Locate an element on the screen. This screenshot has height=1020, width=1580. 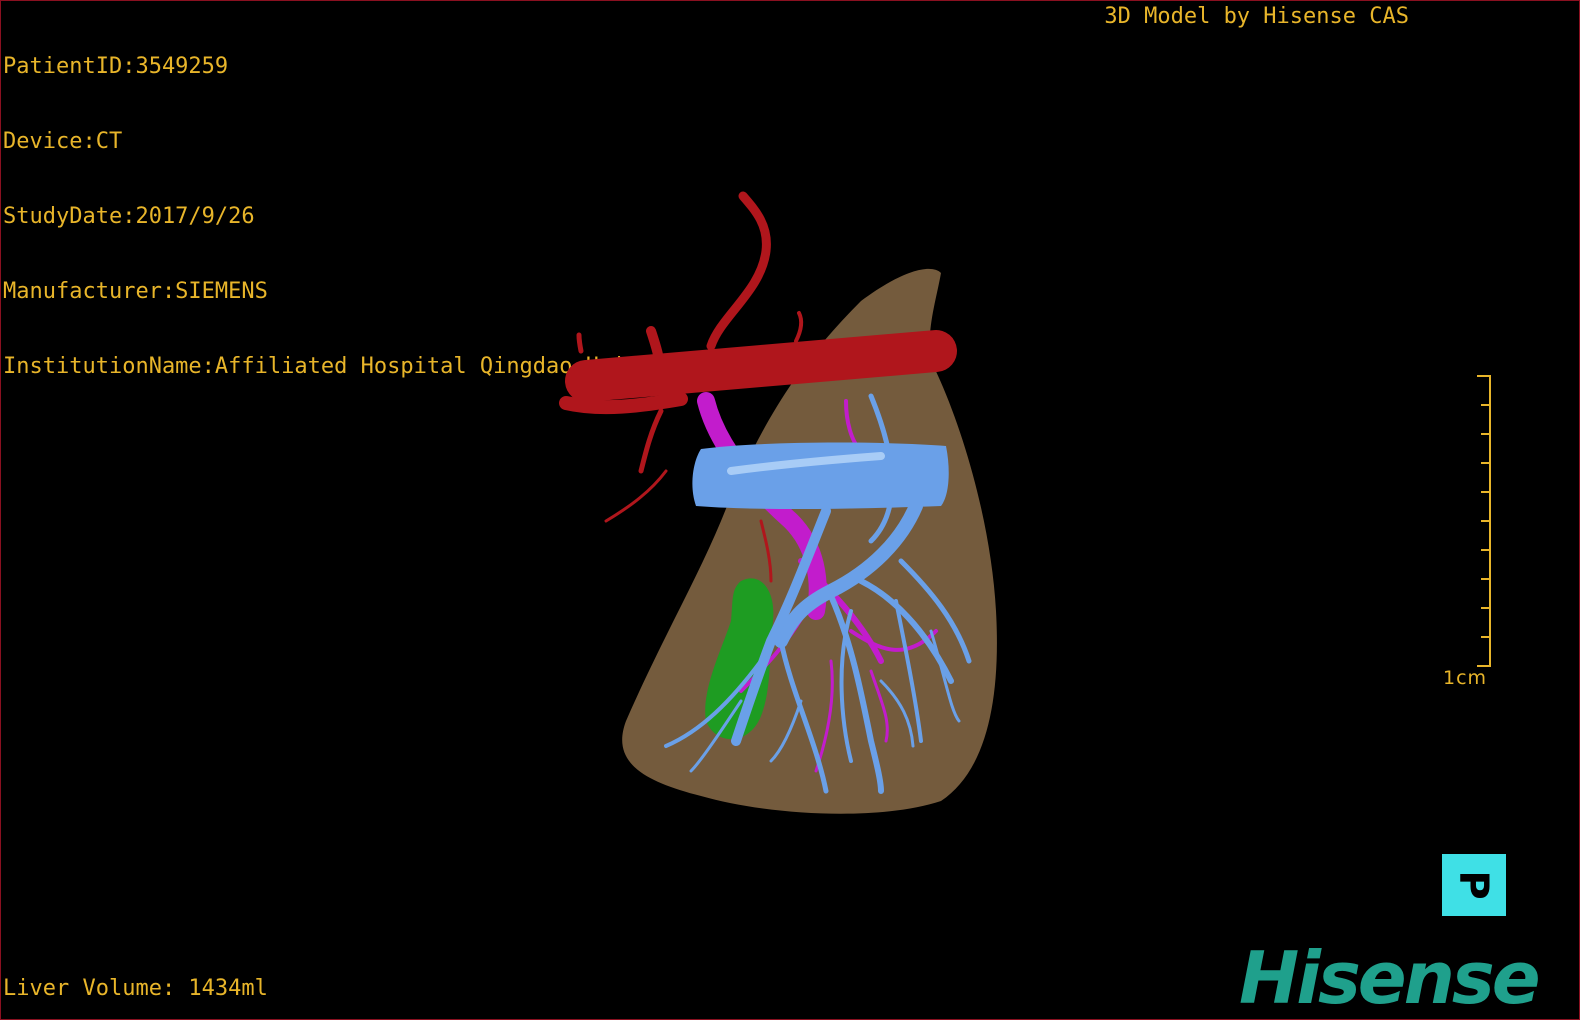
scale-bar is located at coordinates (1483, 521).